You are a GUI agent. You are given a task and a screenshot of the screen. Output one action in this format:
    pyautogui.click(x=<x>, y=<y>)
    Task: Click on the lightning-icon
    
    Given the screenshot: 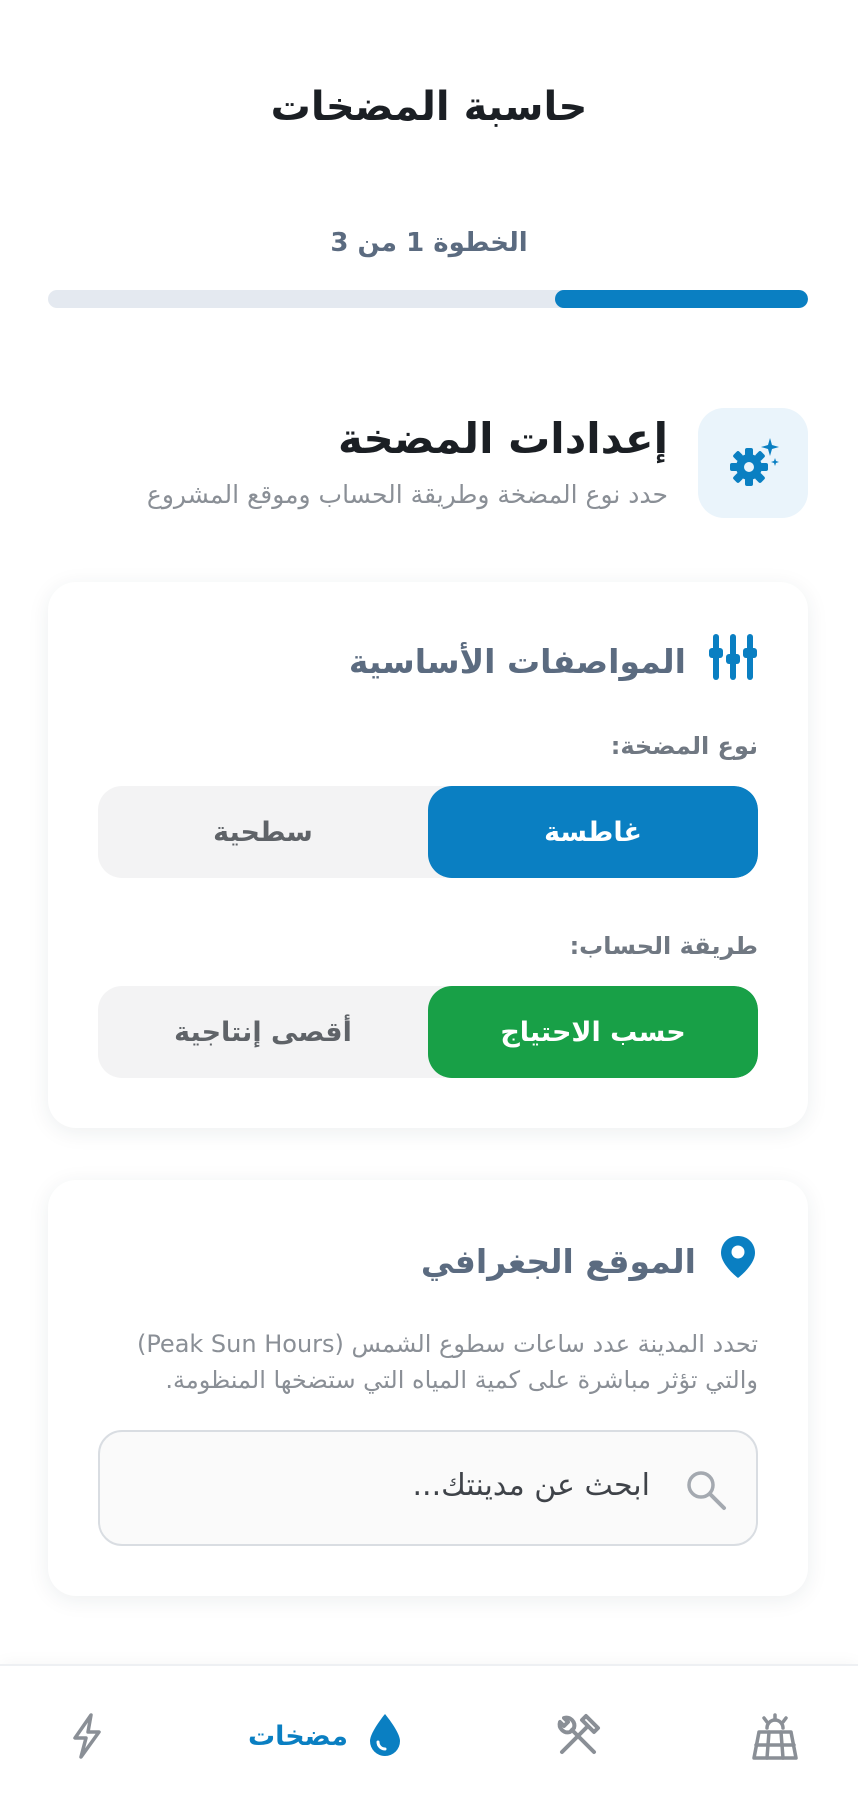 What is the action you would take?
    pyautogui.click(x=86, y=1738)
    